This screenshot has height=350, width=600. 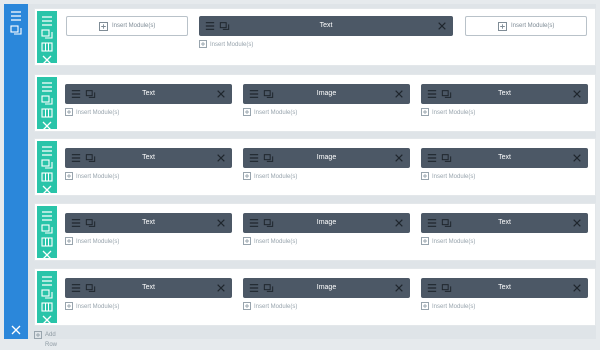 I want to click on column: Insert Module(s), so click(x=127, y=36).